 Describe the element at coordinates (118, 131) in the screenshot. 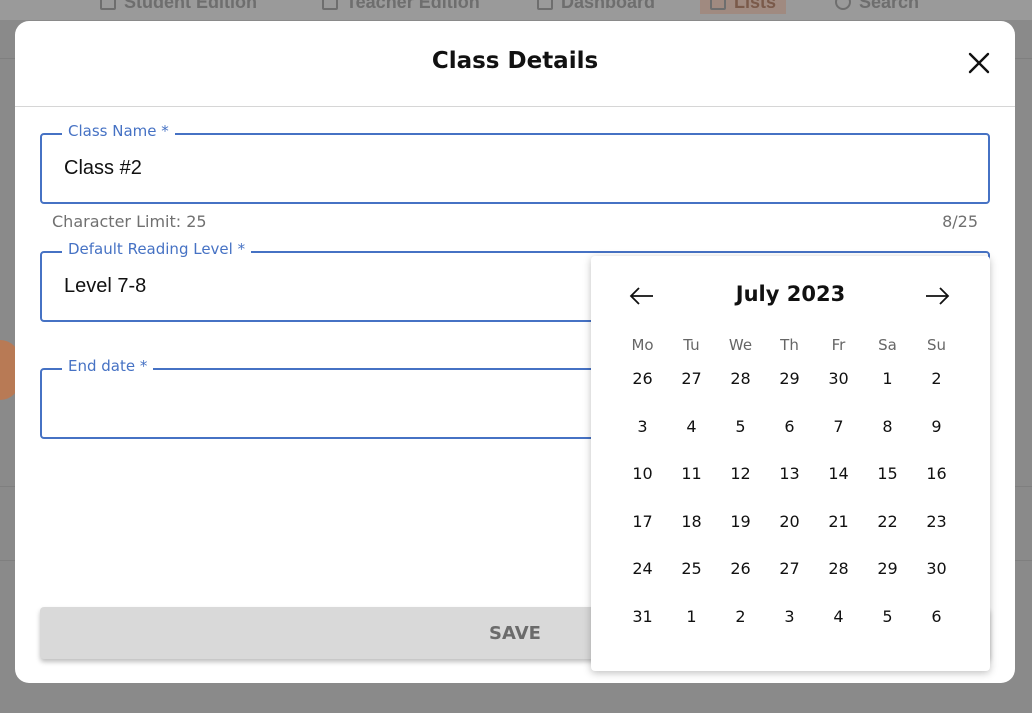

I see `class-name-label: Class Name *` at that location.